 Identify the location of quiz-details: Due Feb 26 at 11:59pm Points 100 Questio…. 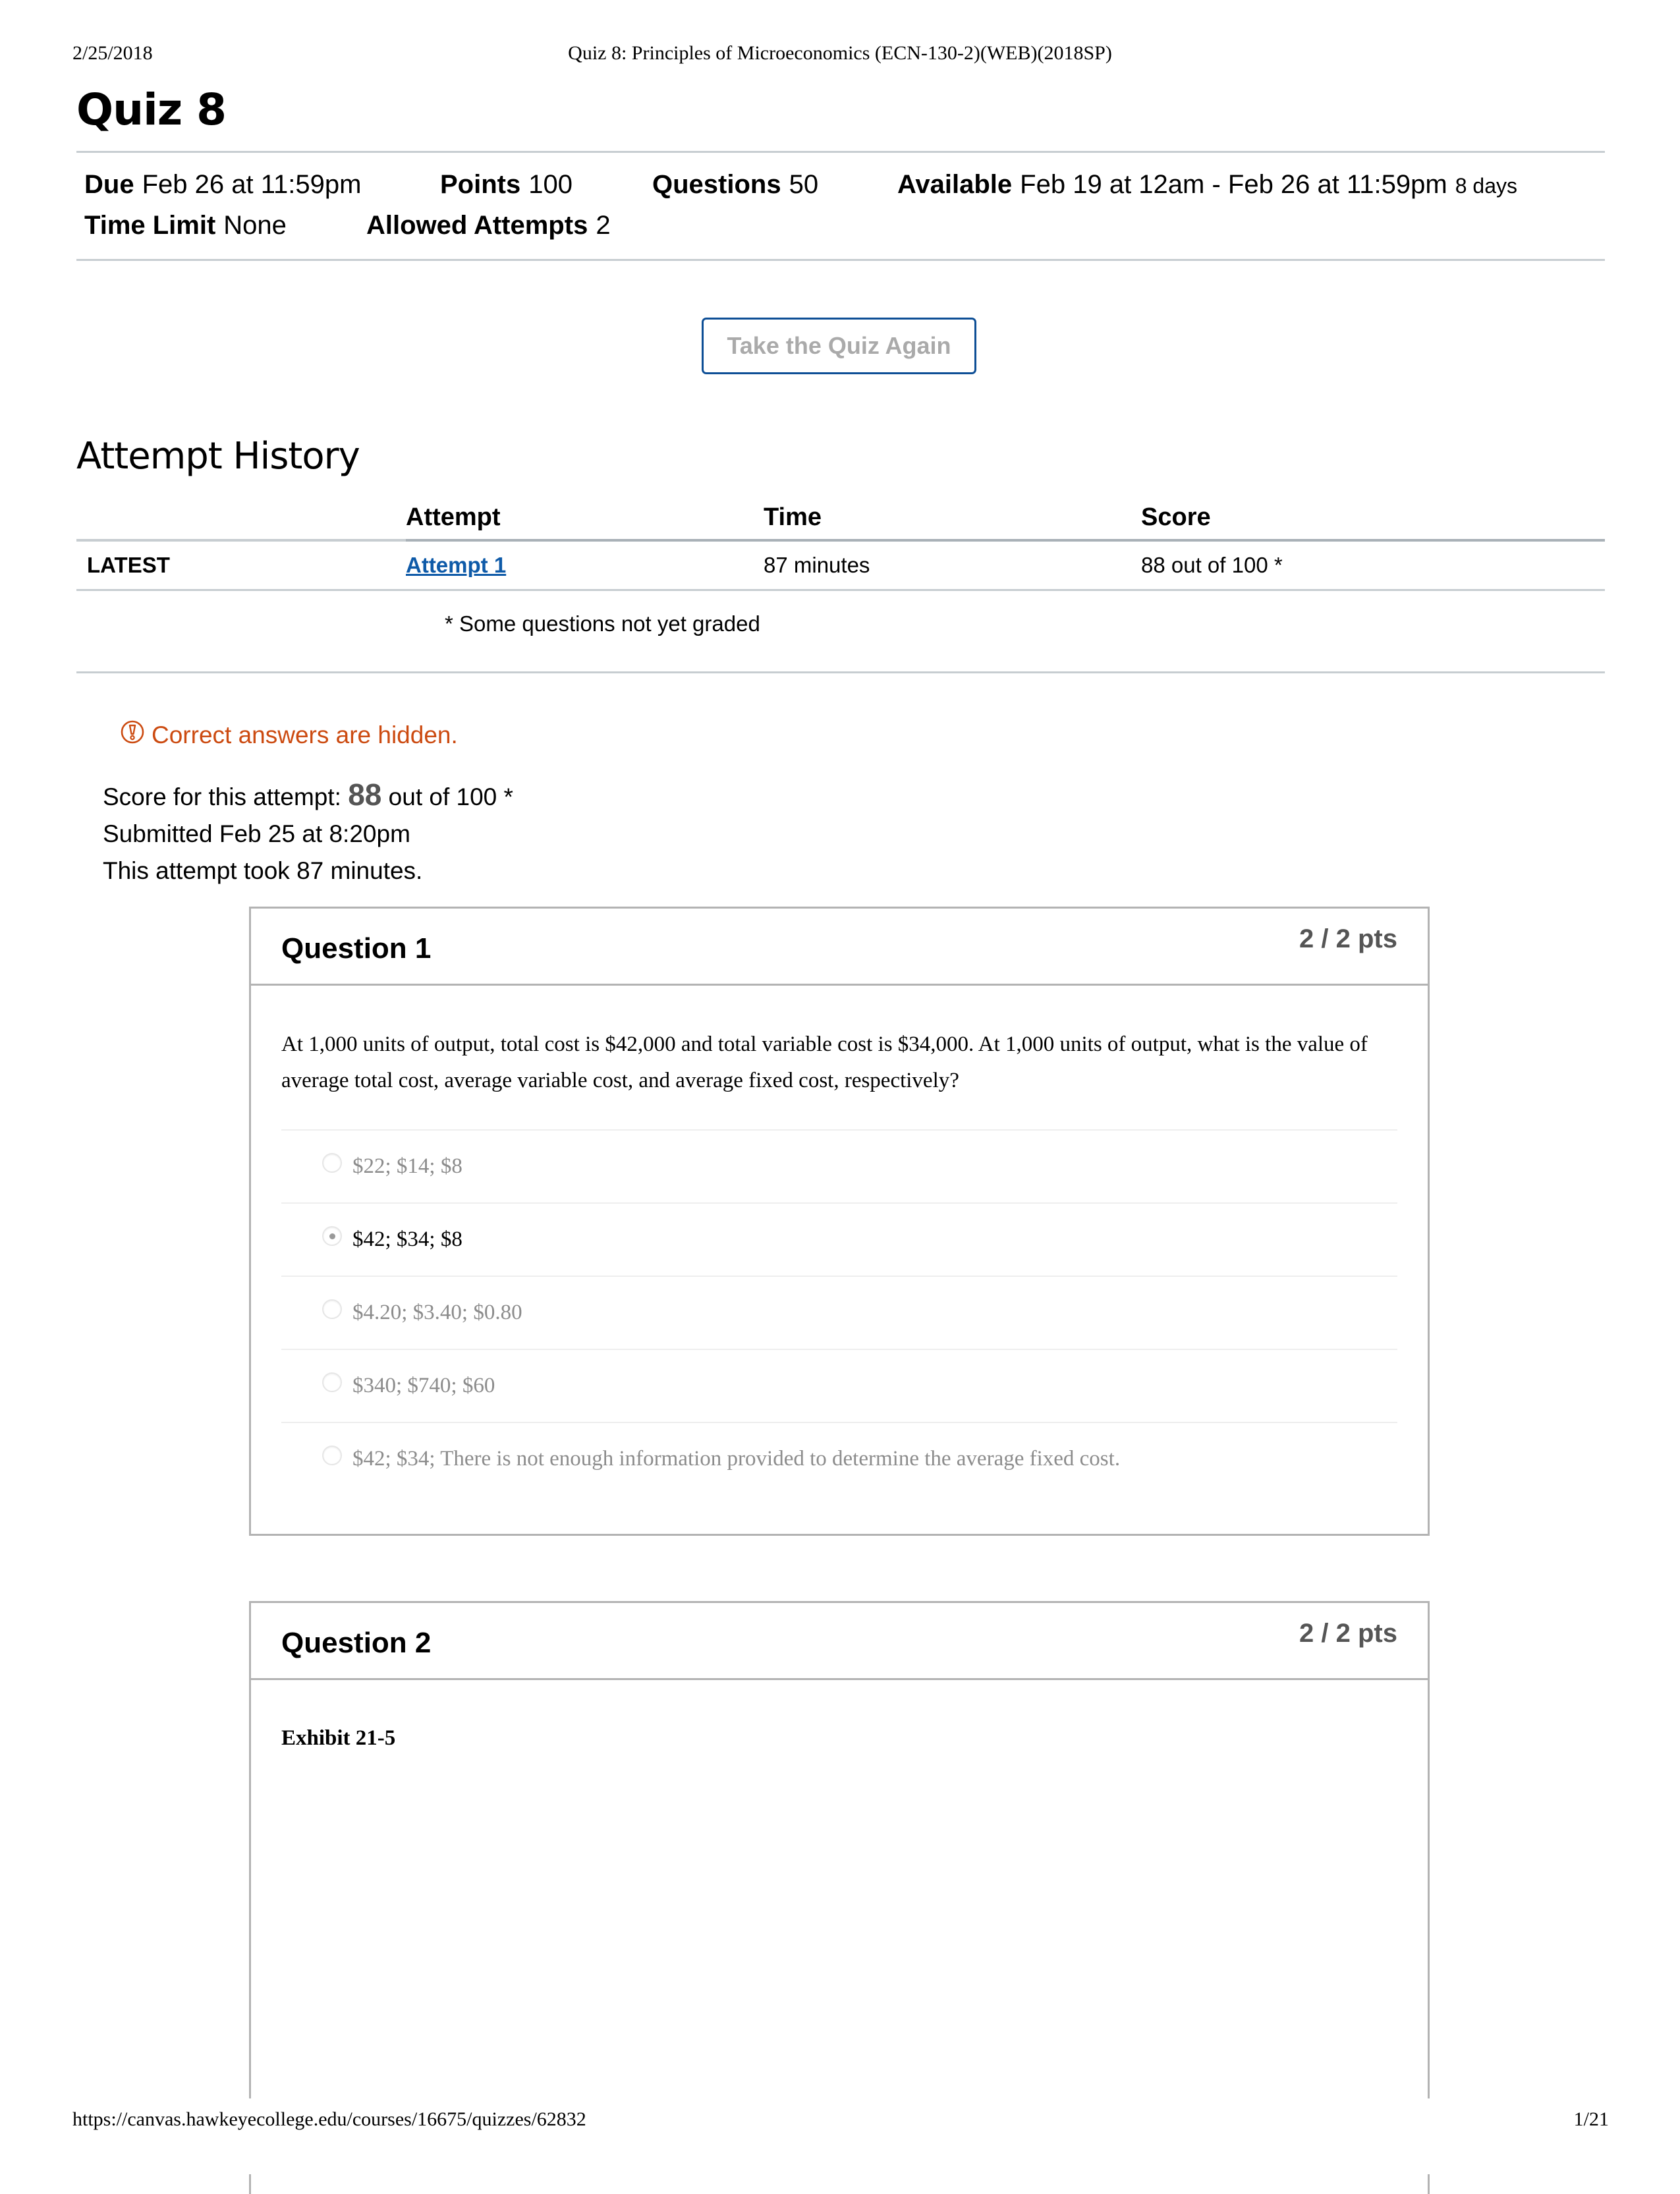
(842, 211).